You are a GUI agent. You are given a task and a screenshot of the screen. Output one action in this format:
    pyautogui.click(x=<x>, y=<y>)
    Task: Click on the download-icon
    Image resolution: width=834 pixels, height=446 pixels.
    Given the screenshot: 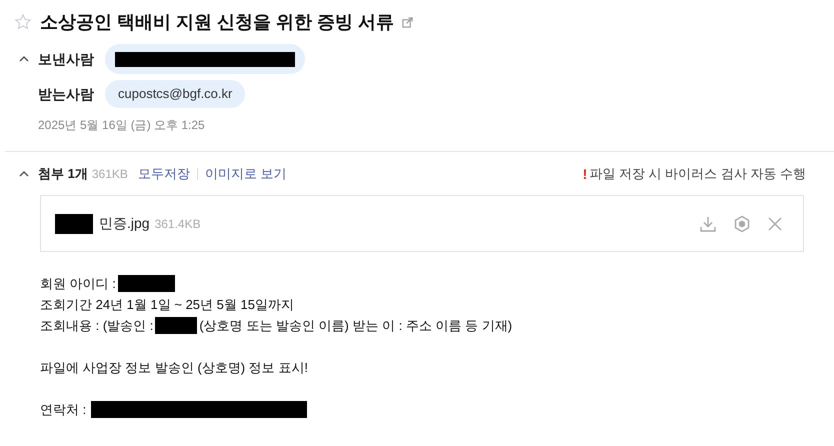 What is the action you would take?
    pyautogui.click(x=708, y=223)
    